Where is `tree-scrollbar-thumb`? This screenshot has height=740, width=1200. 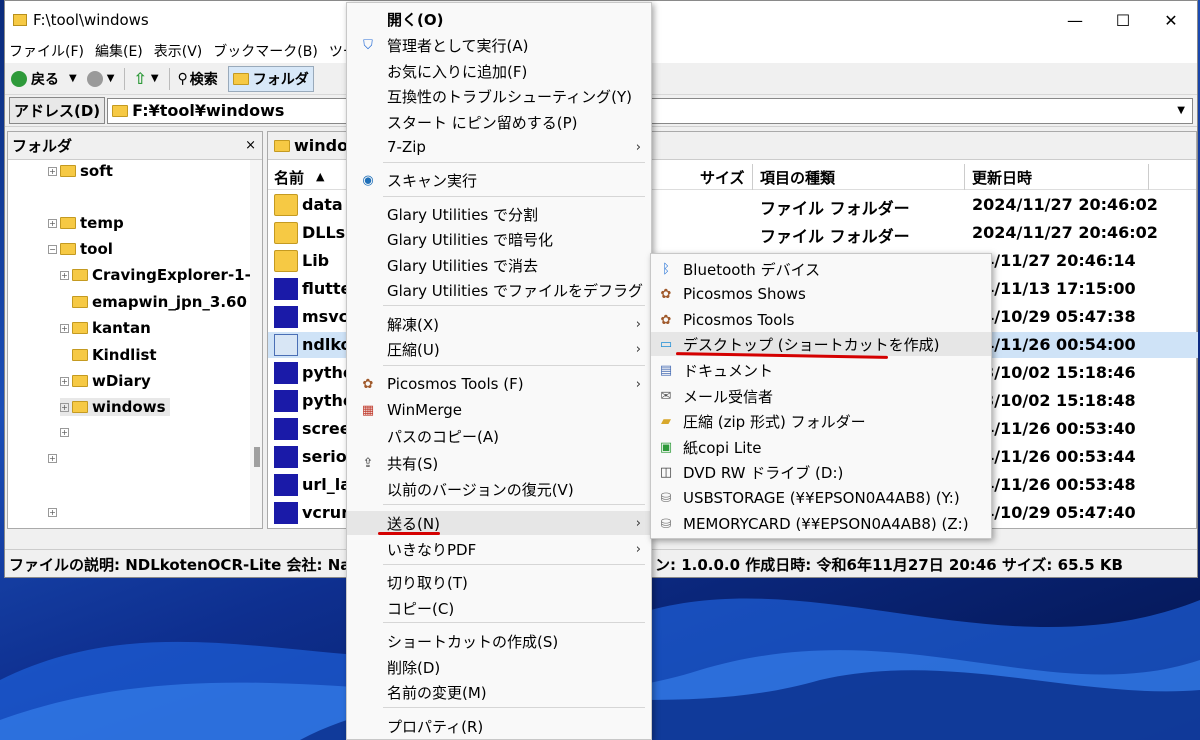 tree-scrollbar-thumb is located at coordinates (257, 457).